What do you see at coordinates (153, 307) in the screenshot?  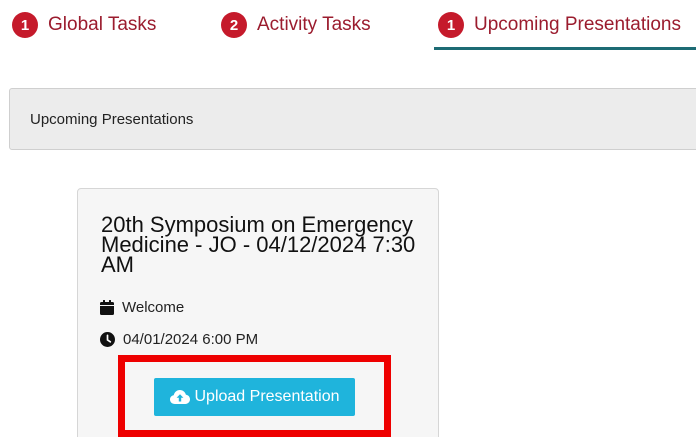 I see `event-label: Welcome` at bounding box center [153, 307].